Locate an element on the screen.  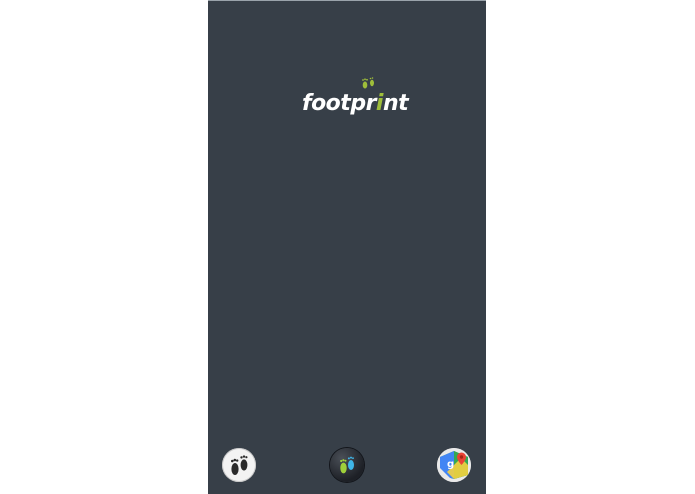
footprints-app-button is located at coordinates (239, 465).